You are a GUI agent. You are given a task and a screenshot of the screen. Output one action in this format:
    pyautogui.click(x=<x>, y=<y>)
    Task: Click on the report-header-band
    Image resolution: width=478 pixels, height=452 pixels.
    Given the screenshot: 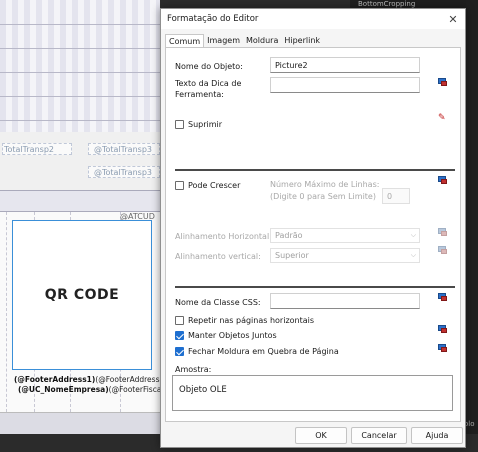 What is the action you would take?
    pyautogui.click(x=80, y=66)
    